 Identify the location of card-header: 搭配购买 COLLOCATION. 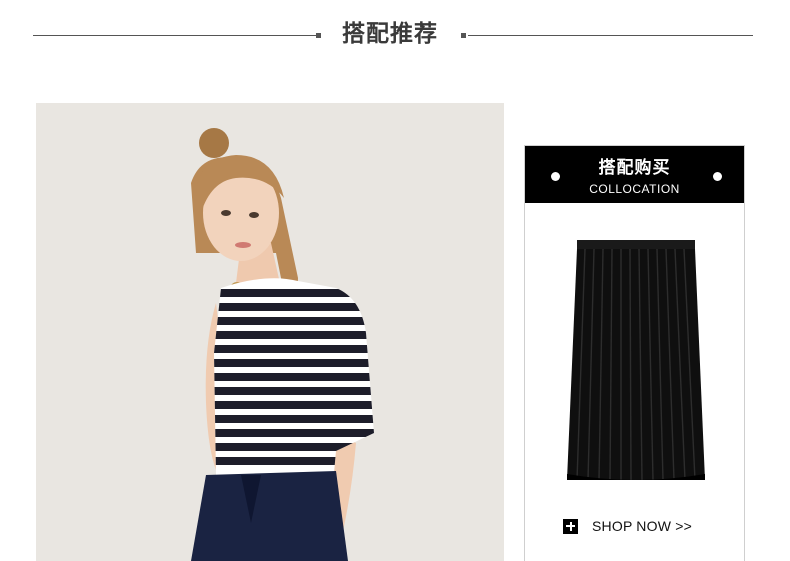
(634, 174).